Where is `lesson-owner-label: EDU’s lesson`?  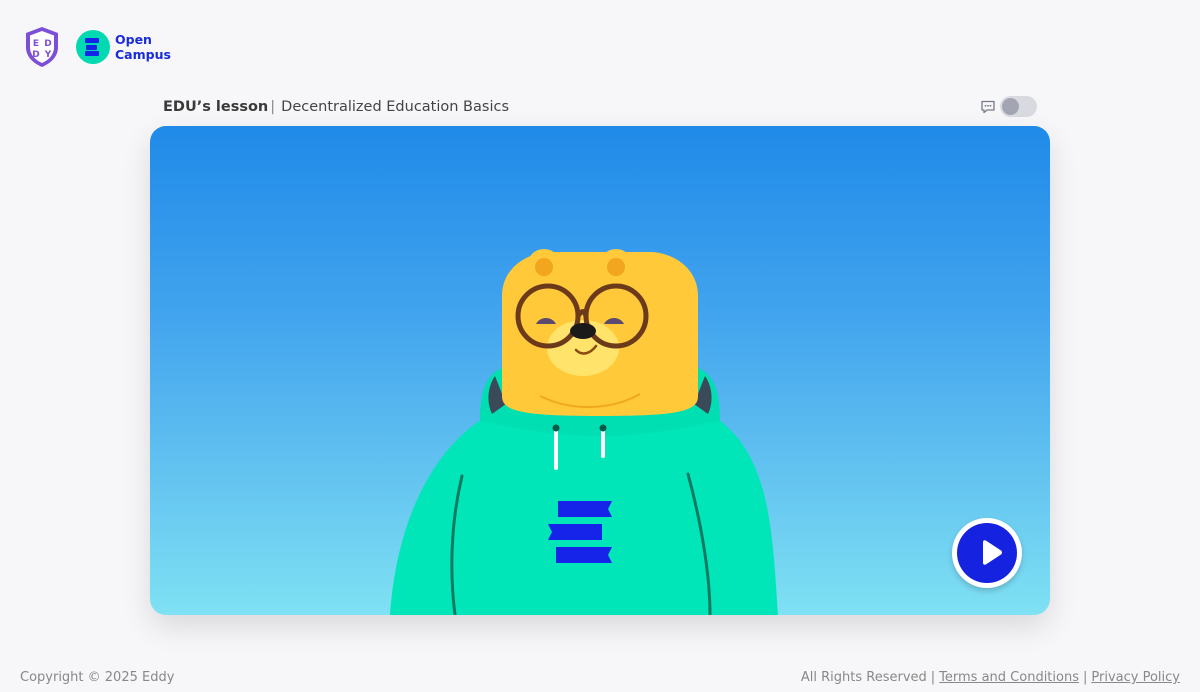
lesson-owner-label: EDU’s lesson is located at coordinates (216, 107).